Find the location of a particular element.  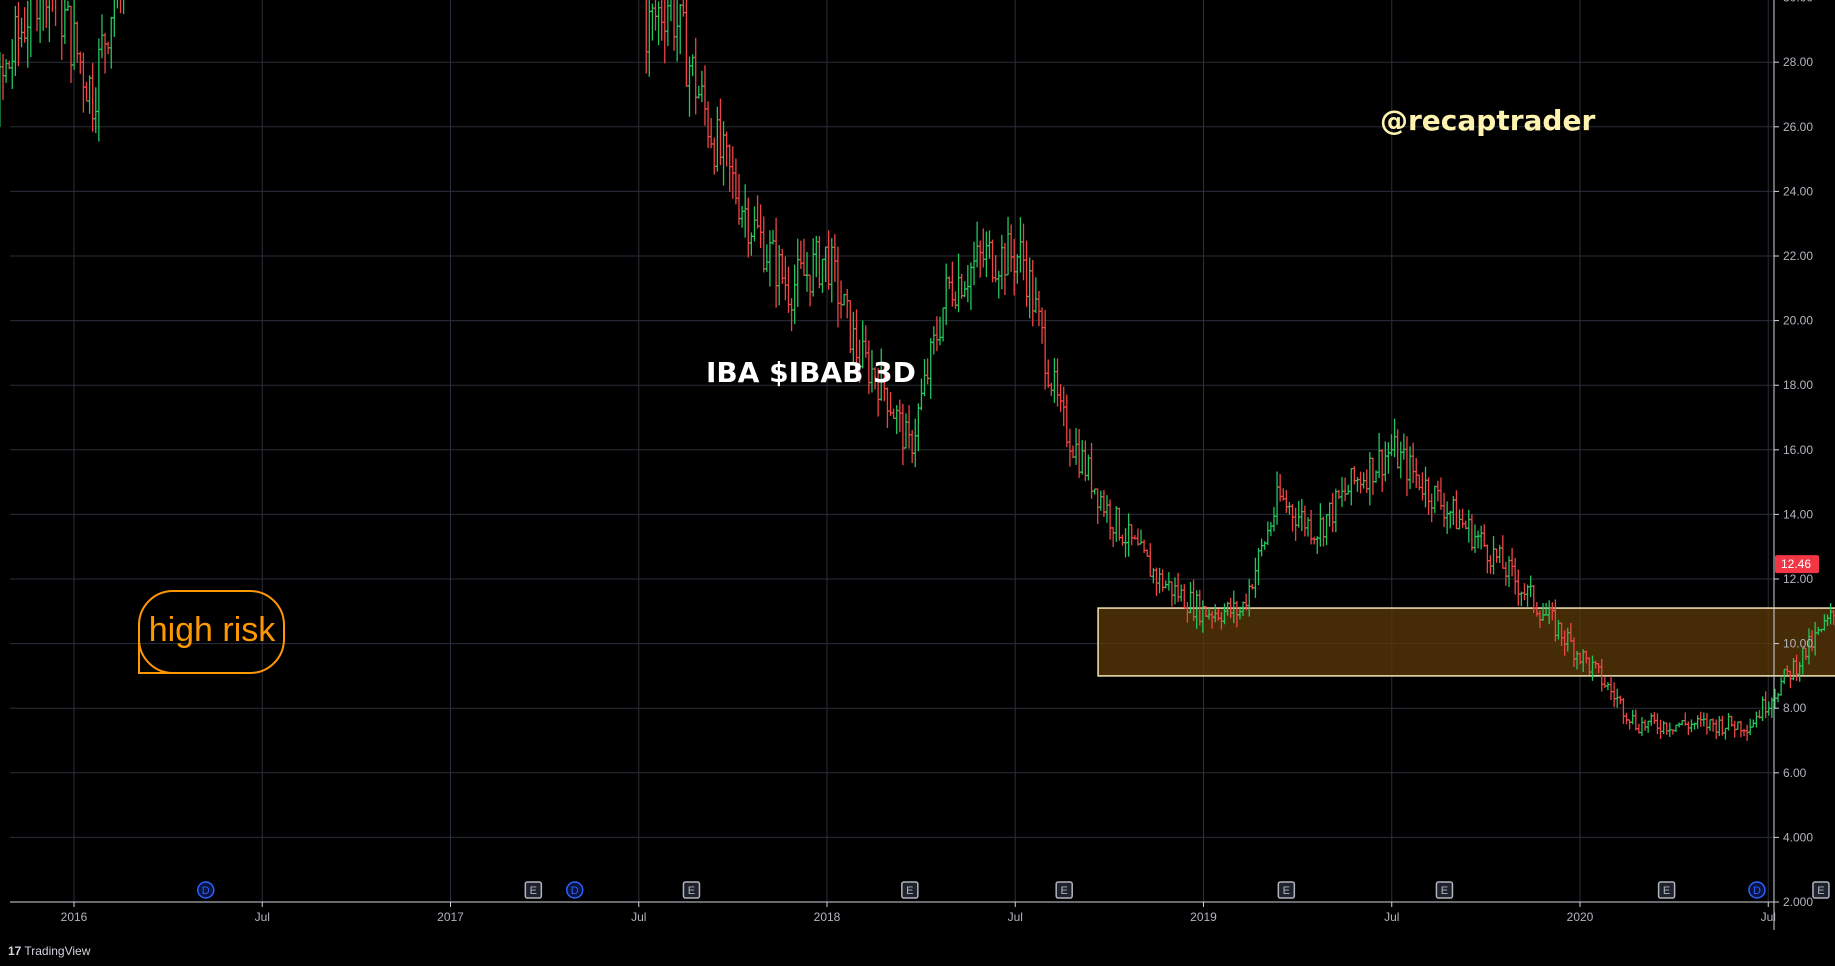

y-tick-label: 20.00 is located at coordinates (1798, 321).